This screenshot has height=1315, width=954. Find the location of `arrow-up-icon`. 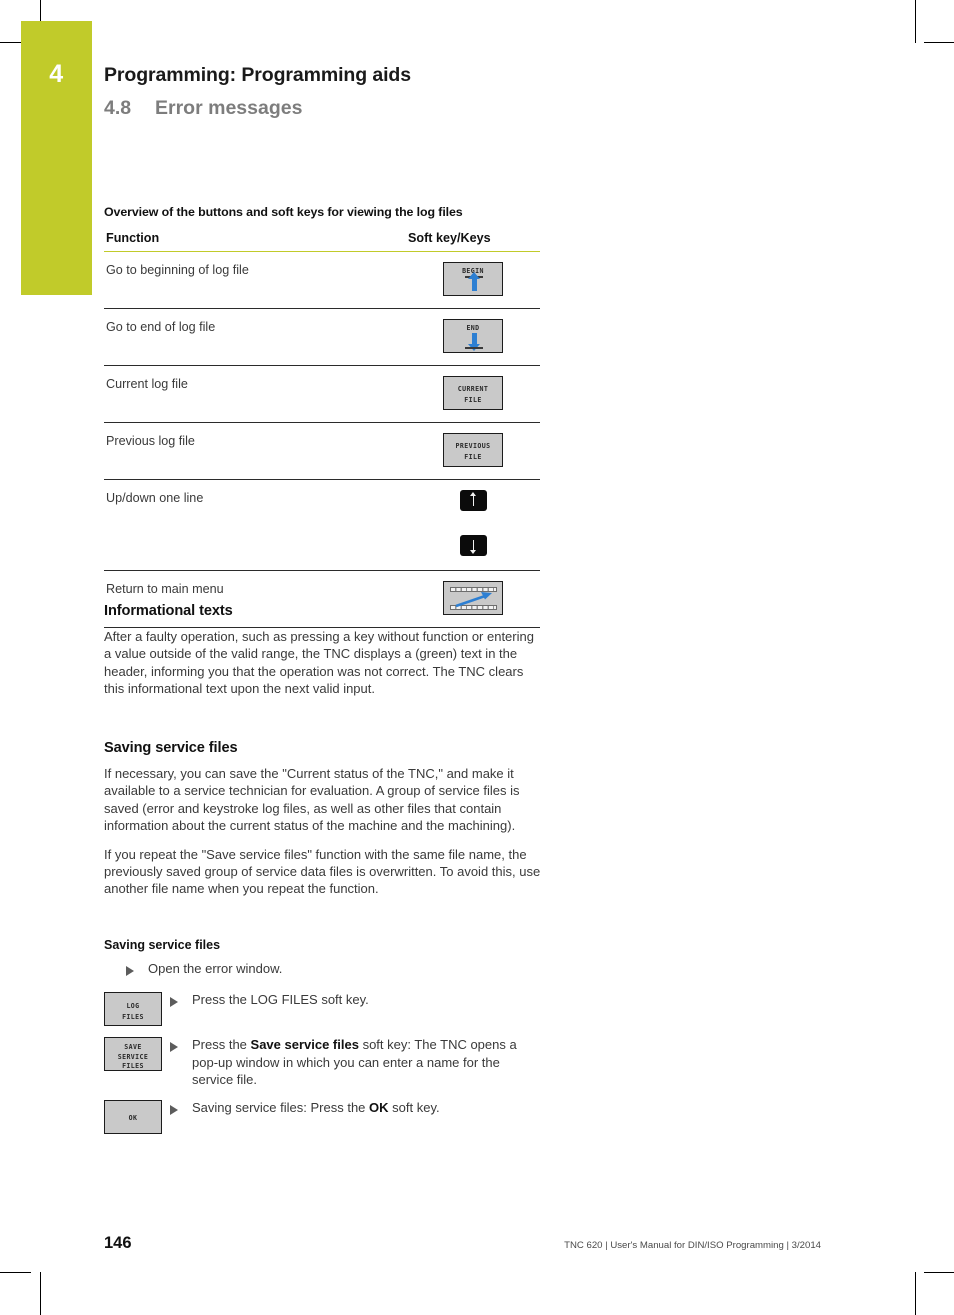

arrow-up-icon is located at coordinates (473, 281).